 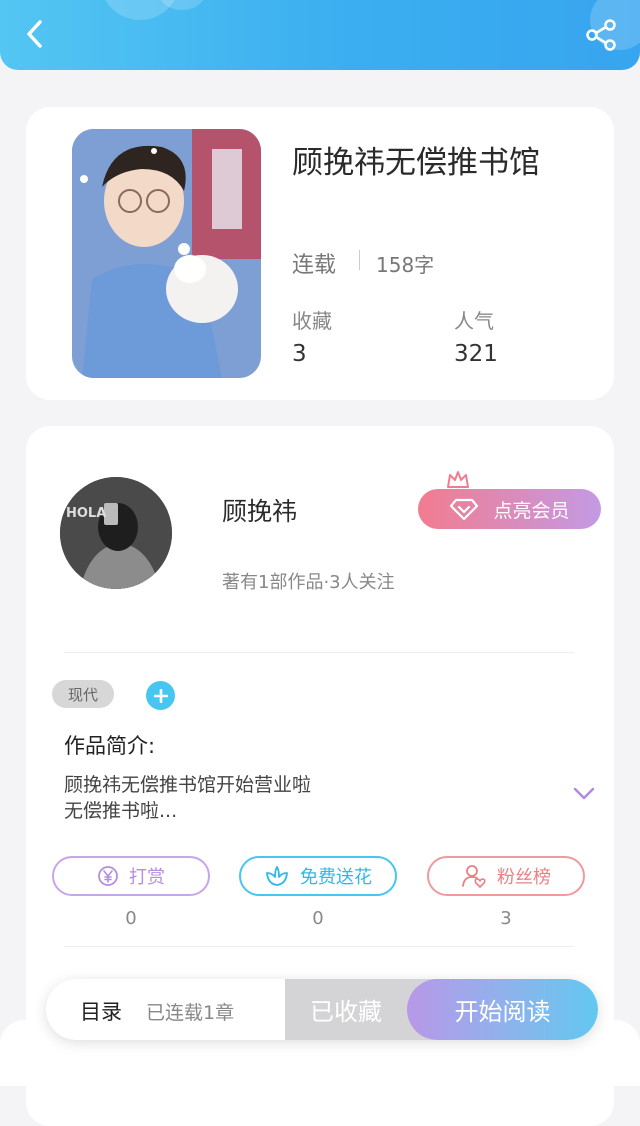 What do you see at coordinates (312, 321) in the screenshot?
I see `collect-label: 收藏` at bounding box center [312, 321].